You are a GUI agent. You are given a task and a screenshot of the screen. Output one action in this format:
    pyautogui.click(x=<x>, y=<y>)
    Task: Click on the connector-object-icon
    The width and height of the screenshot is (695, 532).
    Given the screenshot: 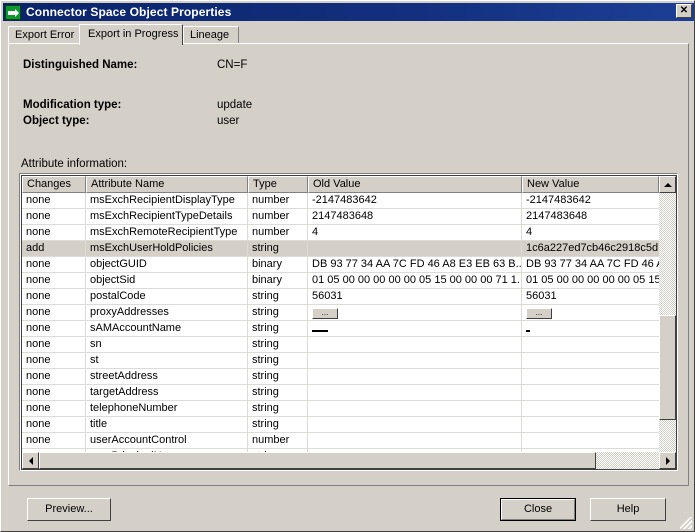 What is the action you would take?
    pyautogui.click(x=13, y=12)
    